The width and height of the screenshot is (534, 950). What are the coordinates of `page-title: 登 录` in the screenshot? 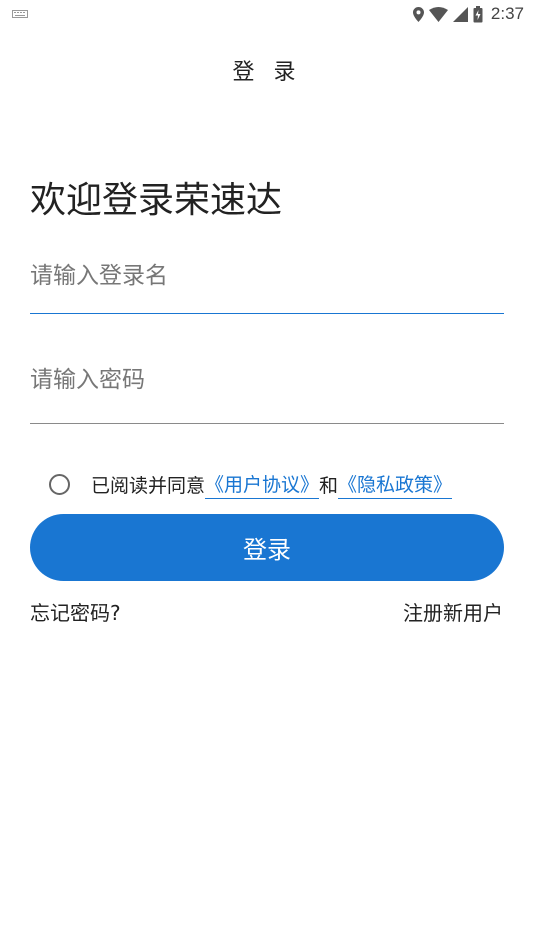 It's located at (267, 72).